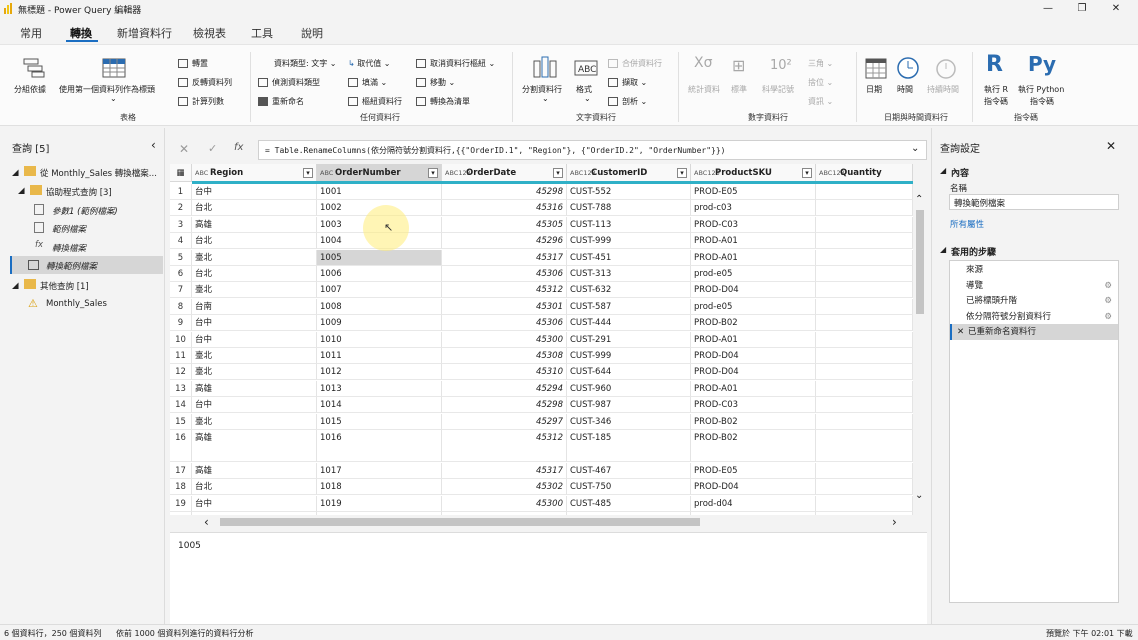 Image resolution: width=1138 pixels, height=640 pixels. I want to click on table-cell: 45308, so click(504, 356).